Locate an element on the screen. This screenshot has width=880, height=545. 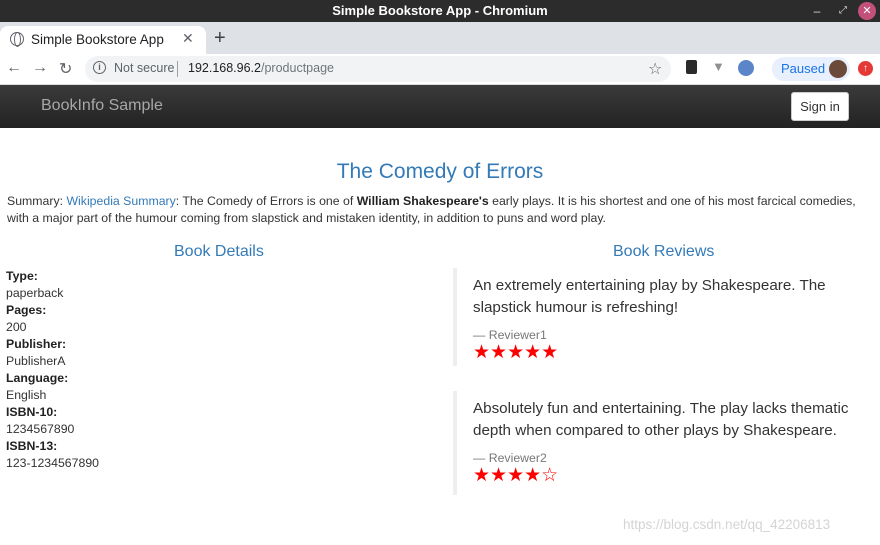
detail-label: Pages: is located at coordinates (26, 310).